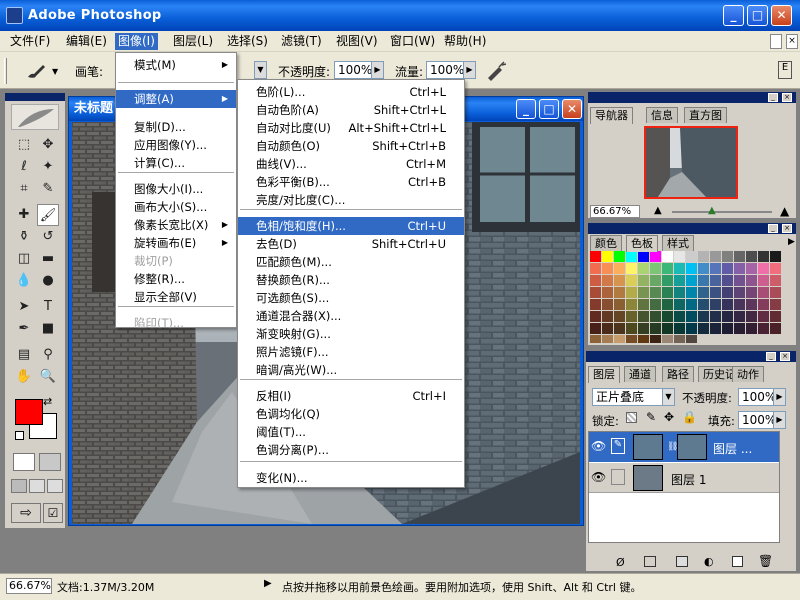  Describe the element at coordinates (691, 356) in the screenshot. I see `layers-panel-header` at that location.